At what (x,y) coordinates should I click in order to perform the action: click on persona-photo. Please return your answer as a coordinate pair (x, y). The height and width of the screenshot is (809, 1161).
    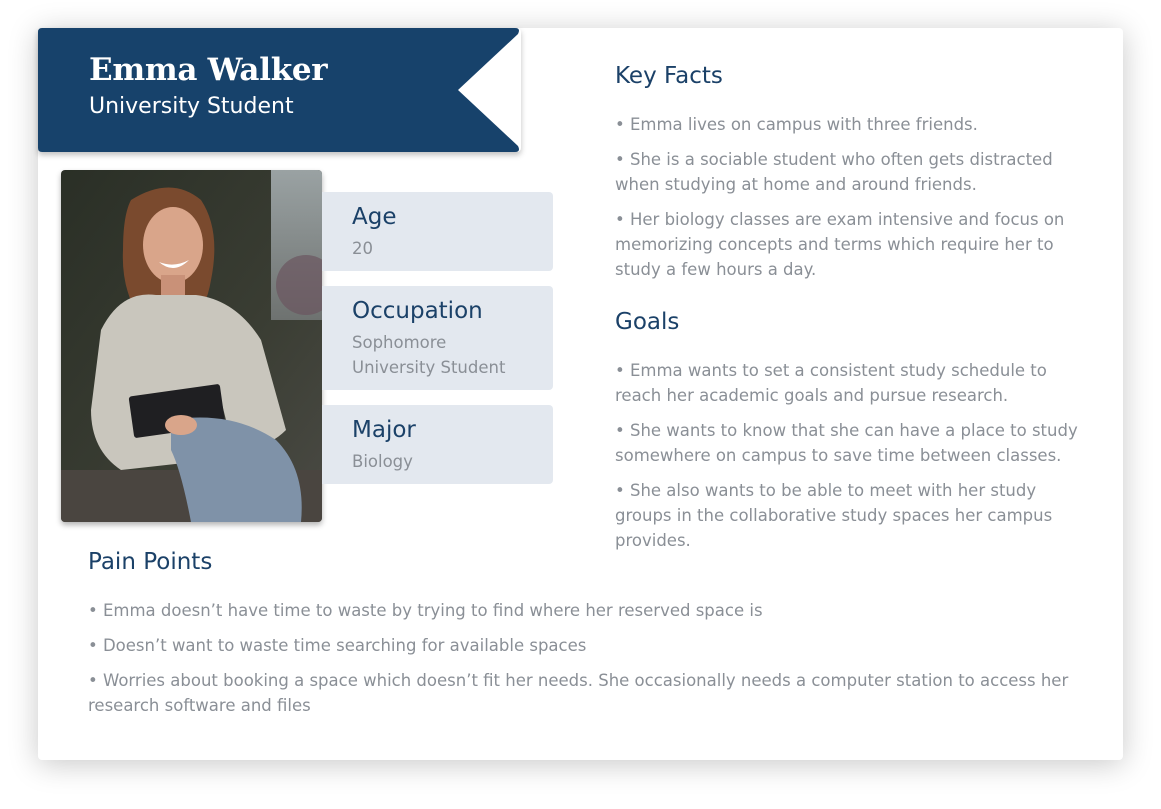
    Looking at the image, I should click on (191, 346).